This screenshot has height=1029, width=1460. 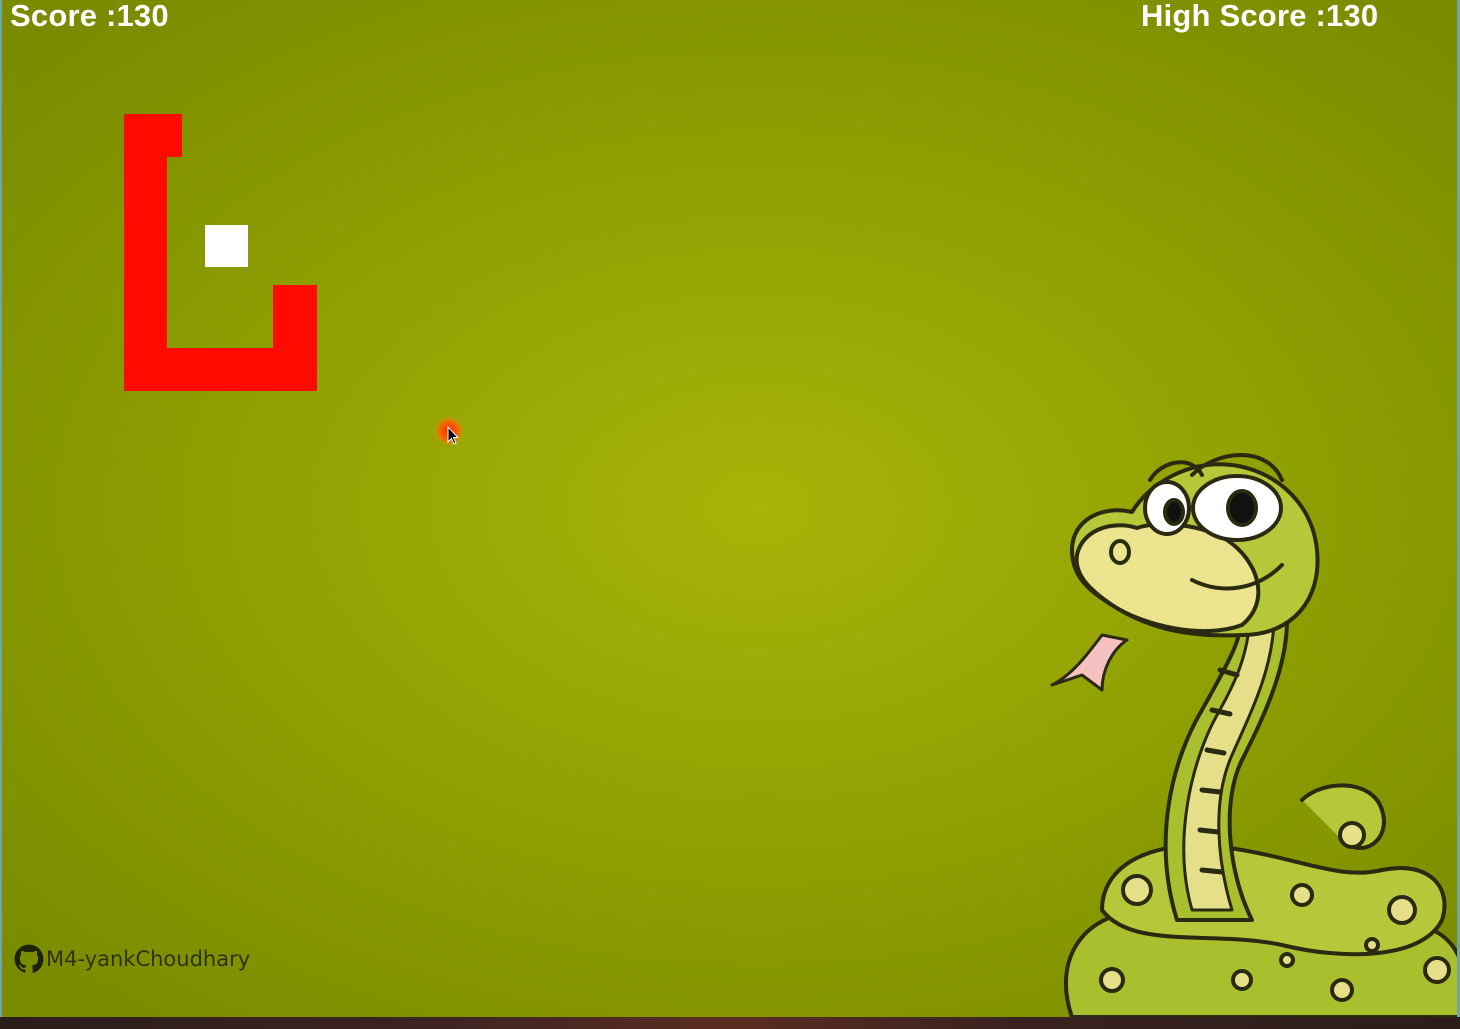 I want to click on snake-segment, so click(x=295, y=338).